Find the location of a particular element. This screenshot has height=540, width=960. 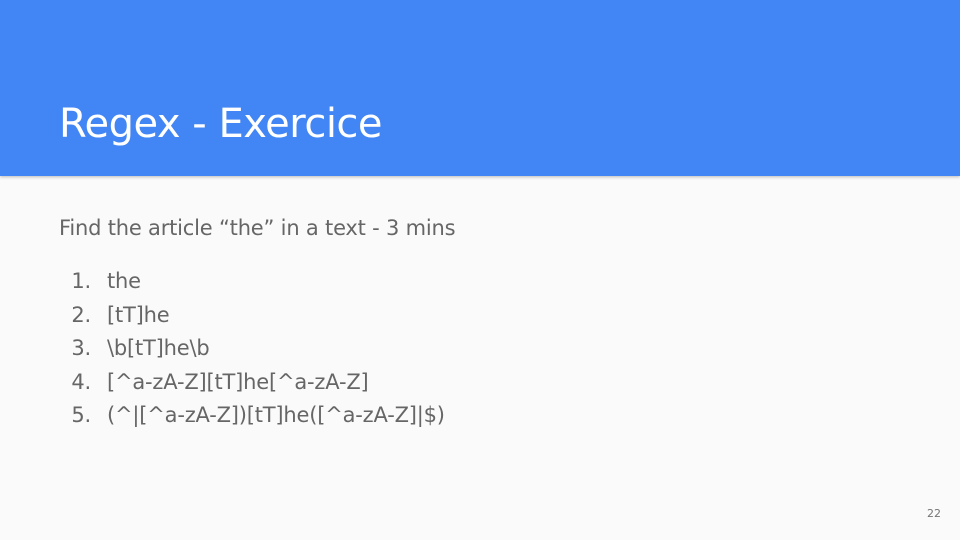

list-item: 4. [^a-zA-Z][tT]he[^a-zA-Z] is located at coordinates (252, 384).